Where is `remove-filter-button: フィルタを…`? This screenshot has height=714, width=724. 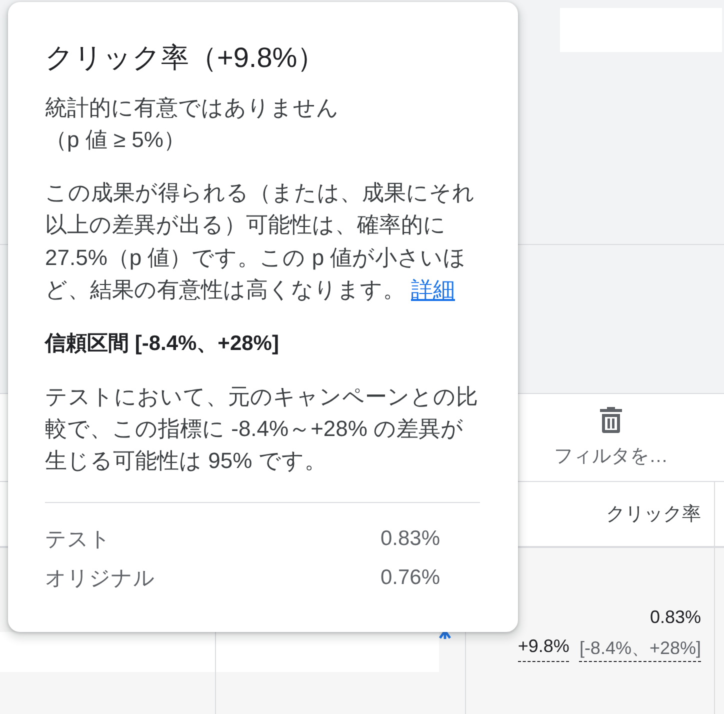 remove-filter-button: フィルタを… is located at coordinates (611, 437).